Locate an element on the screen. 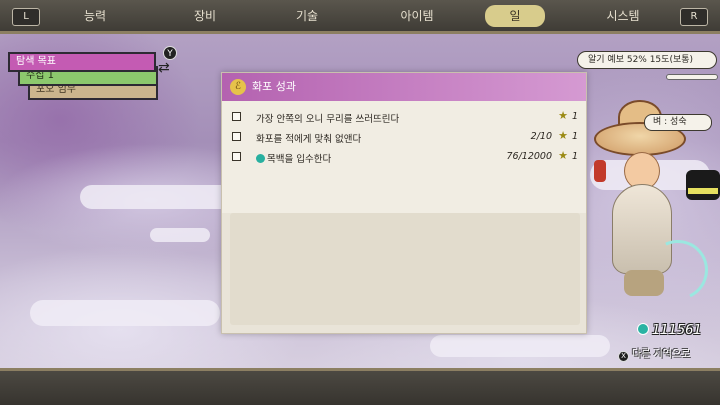 The height and width of the screenshot is (405, 720). objective-progress: 2/10 is located at coordinates (541, 136).